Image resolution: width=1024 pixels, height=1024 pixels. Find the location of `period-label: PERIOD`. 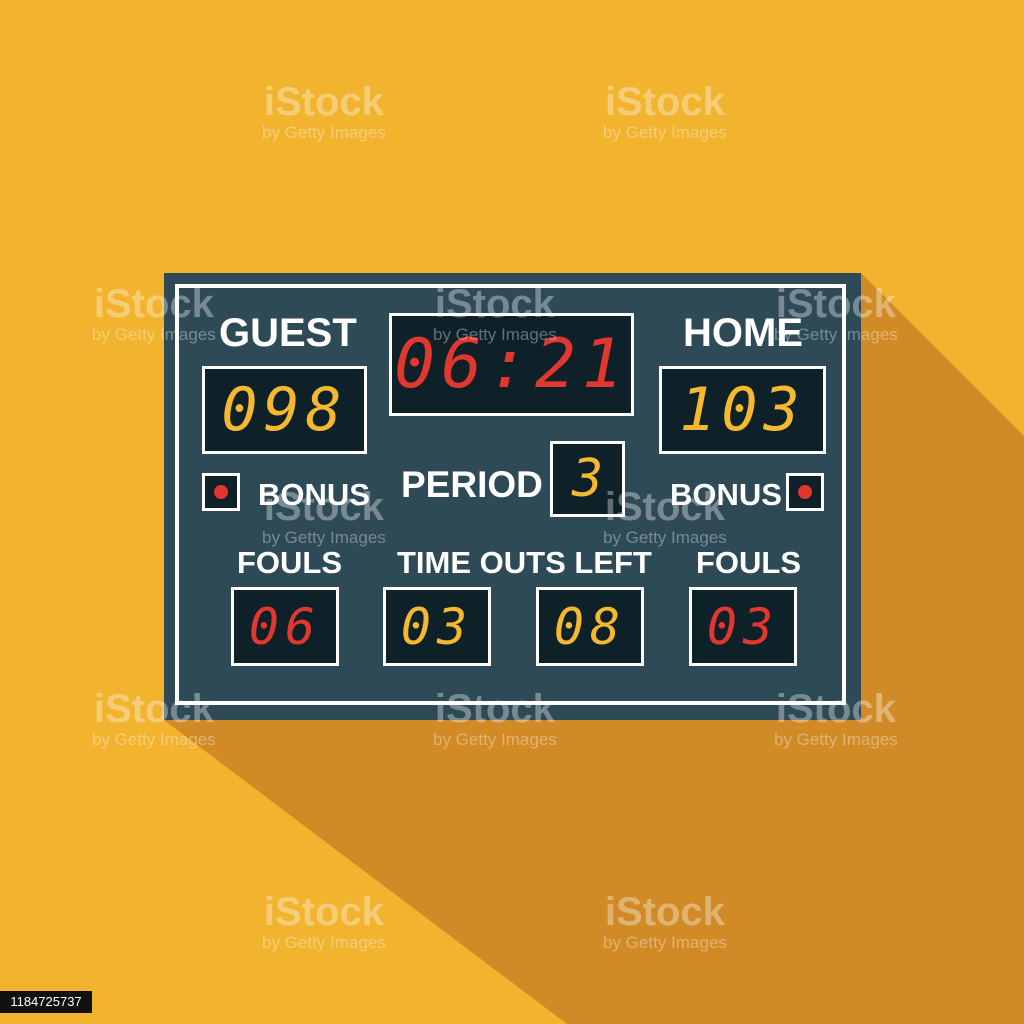

period-label: PERIOD is located at coordinates (472, 484).